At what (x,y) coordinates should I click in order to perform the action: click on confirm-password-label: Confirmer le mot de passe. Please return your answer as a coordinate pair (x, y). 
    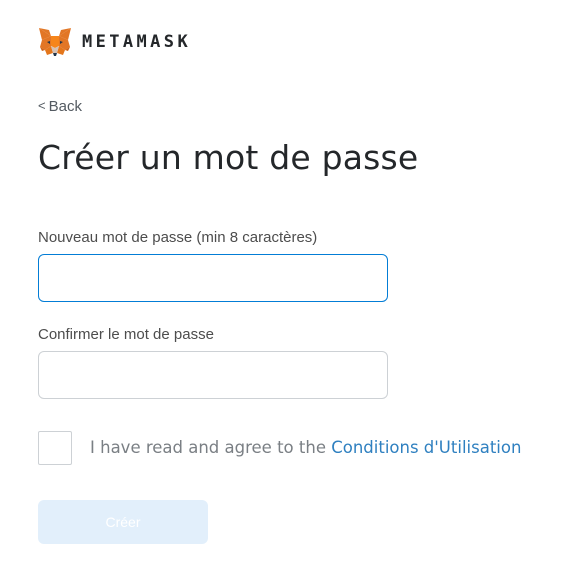
    Looking at the image, I should click on (126, 334).